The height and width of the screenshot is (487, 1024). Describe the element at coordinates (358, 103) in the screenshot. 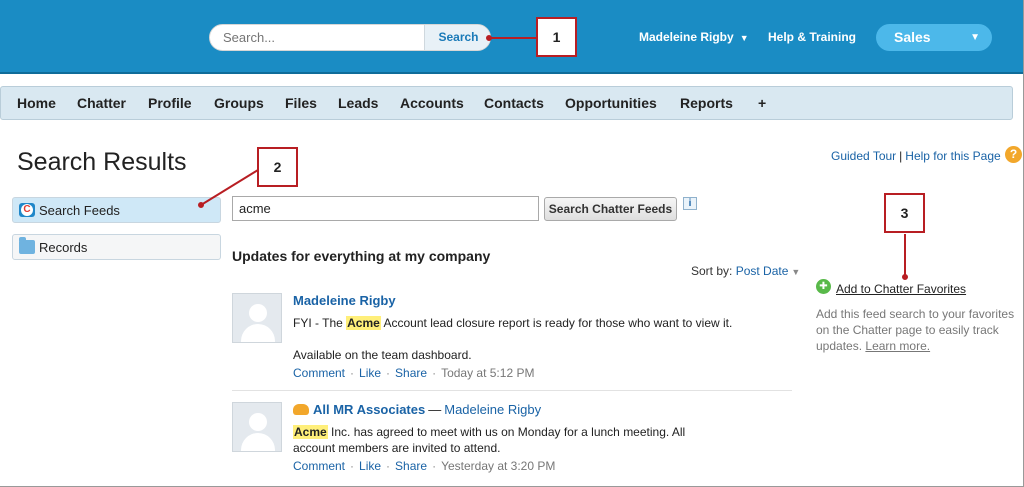

I see `tab-leads: Leads` at that location.